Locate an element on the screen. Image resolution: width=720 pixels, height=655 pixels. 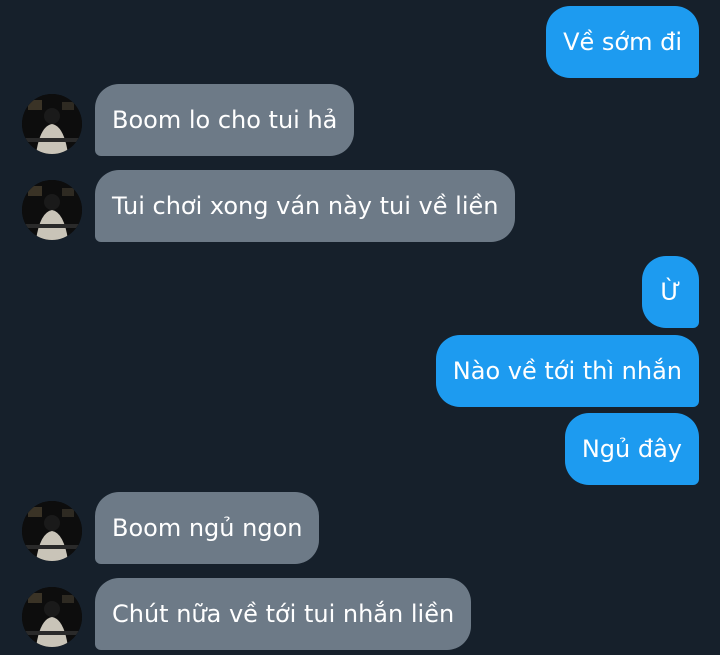
message-text: Boom ngủ ngon is located at coordinates (207, 528).